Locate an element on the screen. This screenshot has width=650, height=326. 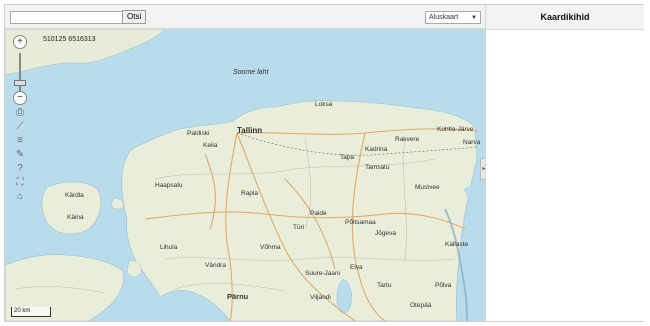
zoom-slider-track is located at coordinates (20, 73).